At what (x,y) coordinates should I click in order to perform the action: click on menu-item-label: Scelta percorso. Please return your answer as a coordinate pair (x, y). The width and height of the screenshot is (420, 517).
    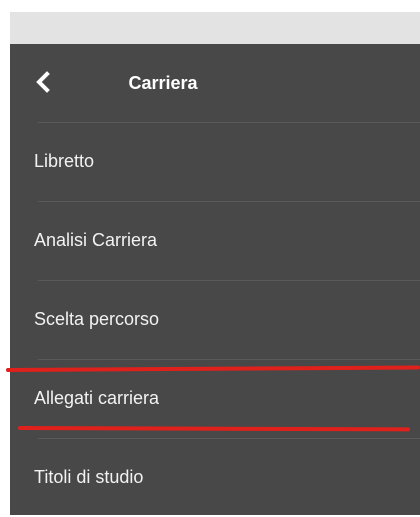
    Looking at the image, I should click on (97, 319).